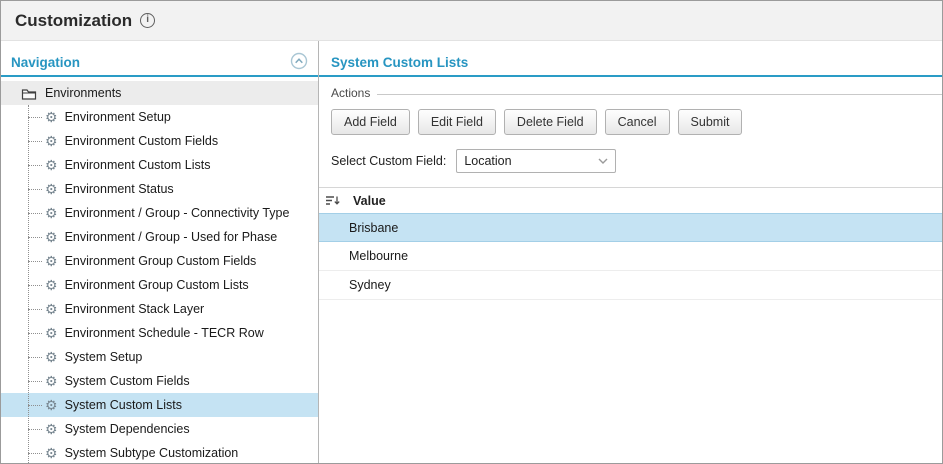 The height and width of the screenshot is (464, 943). What do you see at coordinates (332, 200) in the screenshot?
I see `sort-icon` at bounding box center [332, 200].